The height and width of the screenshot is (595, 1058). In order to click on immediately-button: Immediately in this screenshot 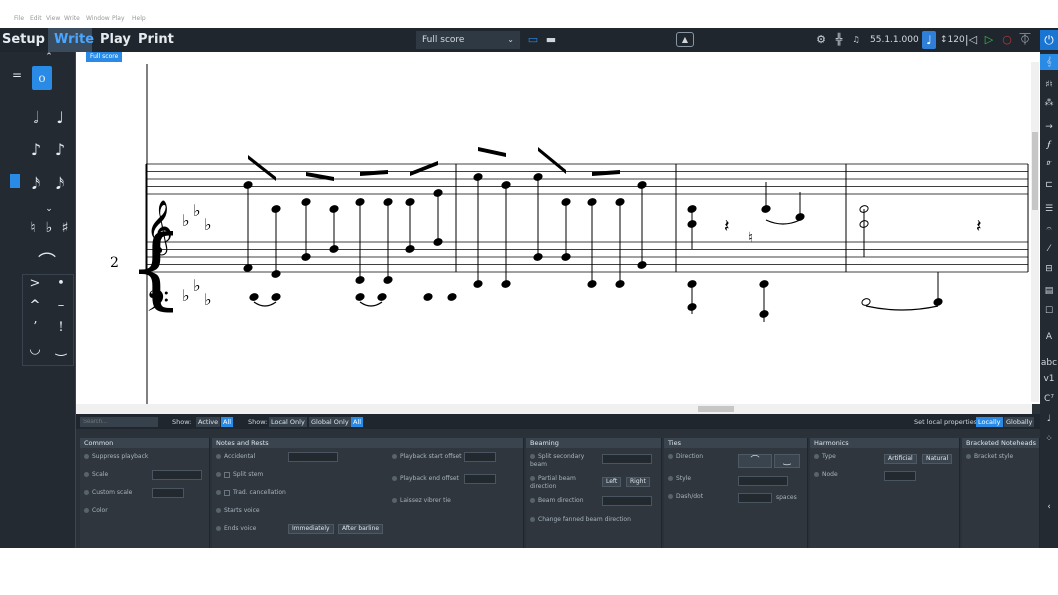, I will do `click(311, 529)`.